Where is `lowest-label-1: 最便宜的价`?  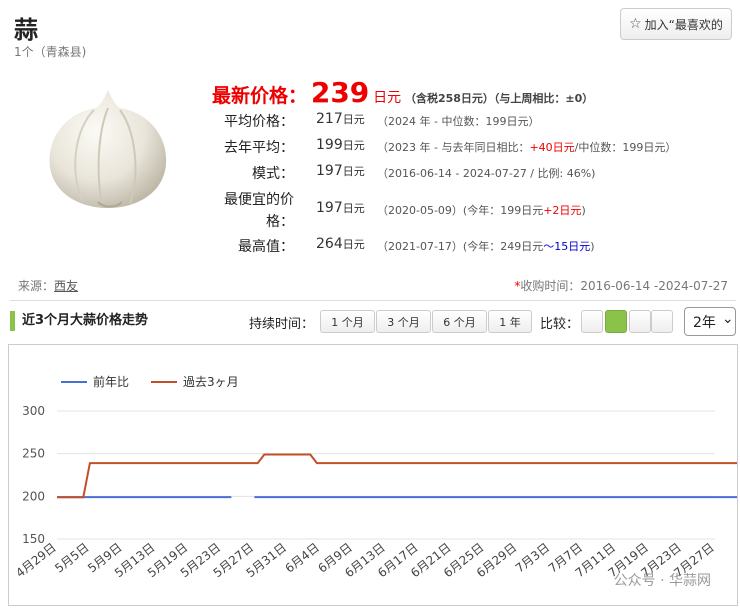 lowest-label-1: 最便宜的价 is located at coordinates (259, 200).